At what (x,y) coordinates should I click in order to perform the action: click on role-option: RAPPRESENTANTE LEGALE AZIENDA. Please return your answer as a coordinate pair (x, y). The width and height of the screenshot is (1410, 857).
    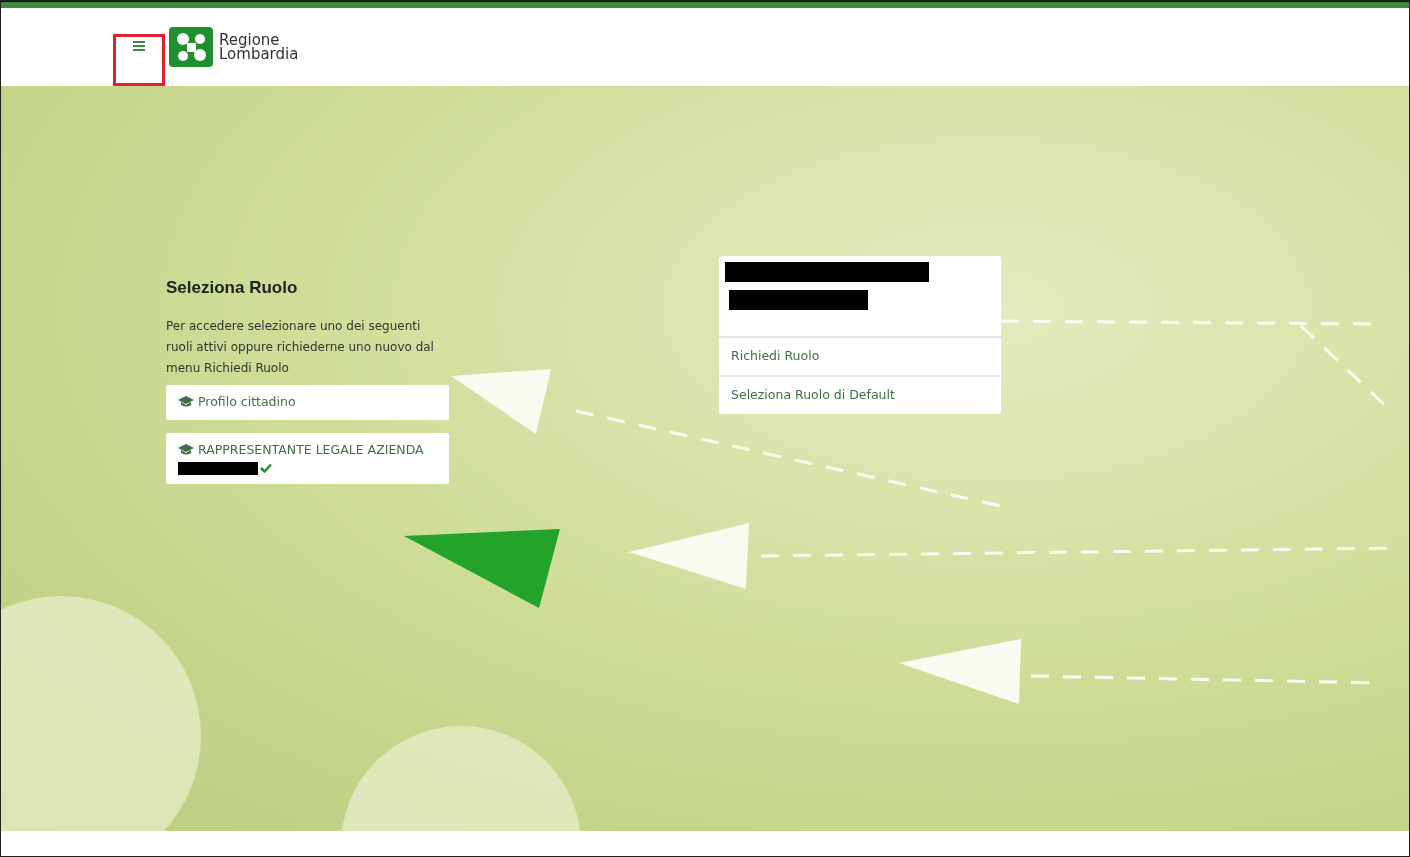
    Looking at the image, I should click on (307, 458).